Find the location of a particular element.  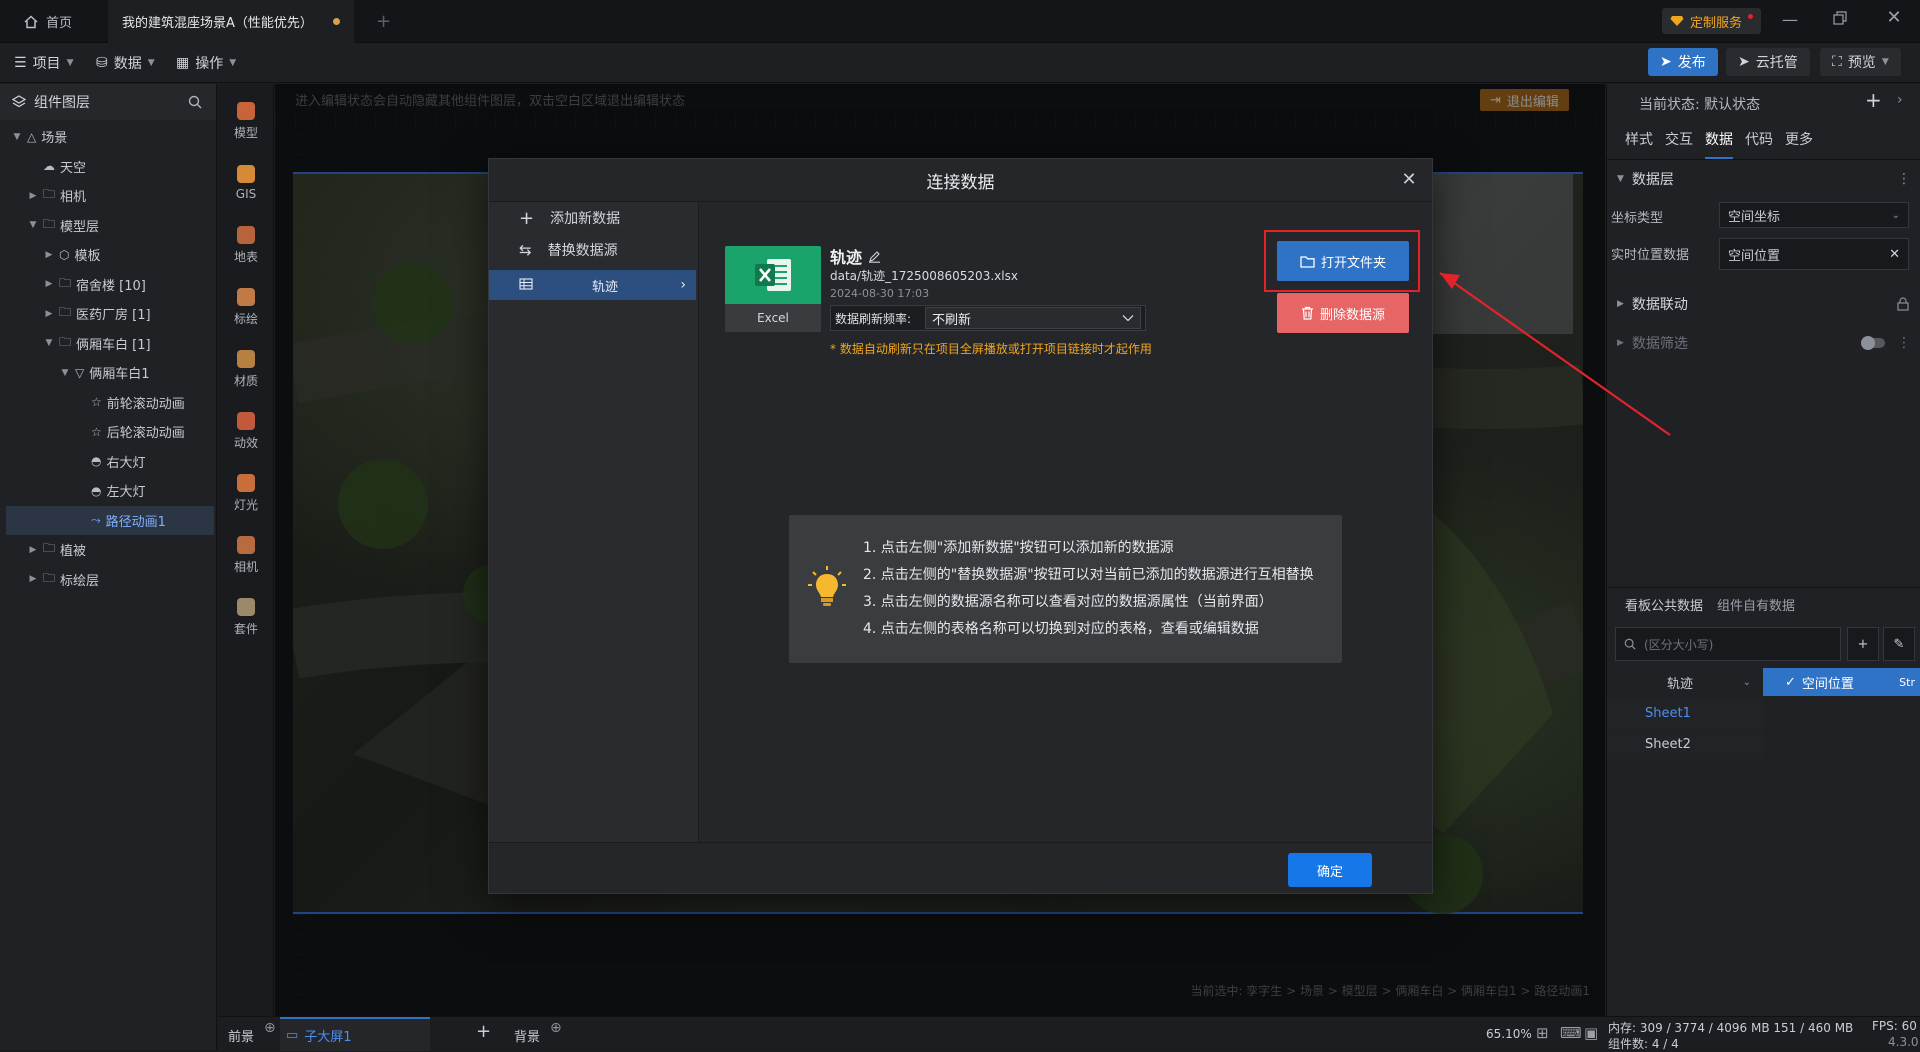

tool-kit: 套件 is located at coordinates (246, 617).